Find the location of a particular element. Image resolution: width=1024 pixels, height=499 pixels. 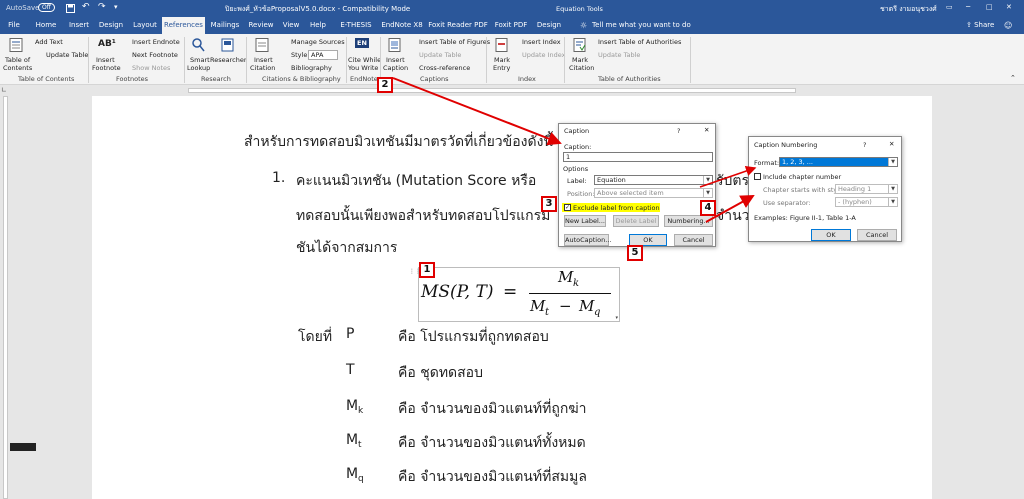

tab-view: View is located at coordinates (291, 25).